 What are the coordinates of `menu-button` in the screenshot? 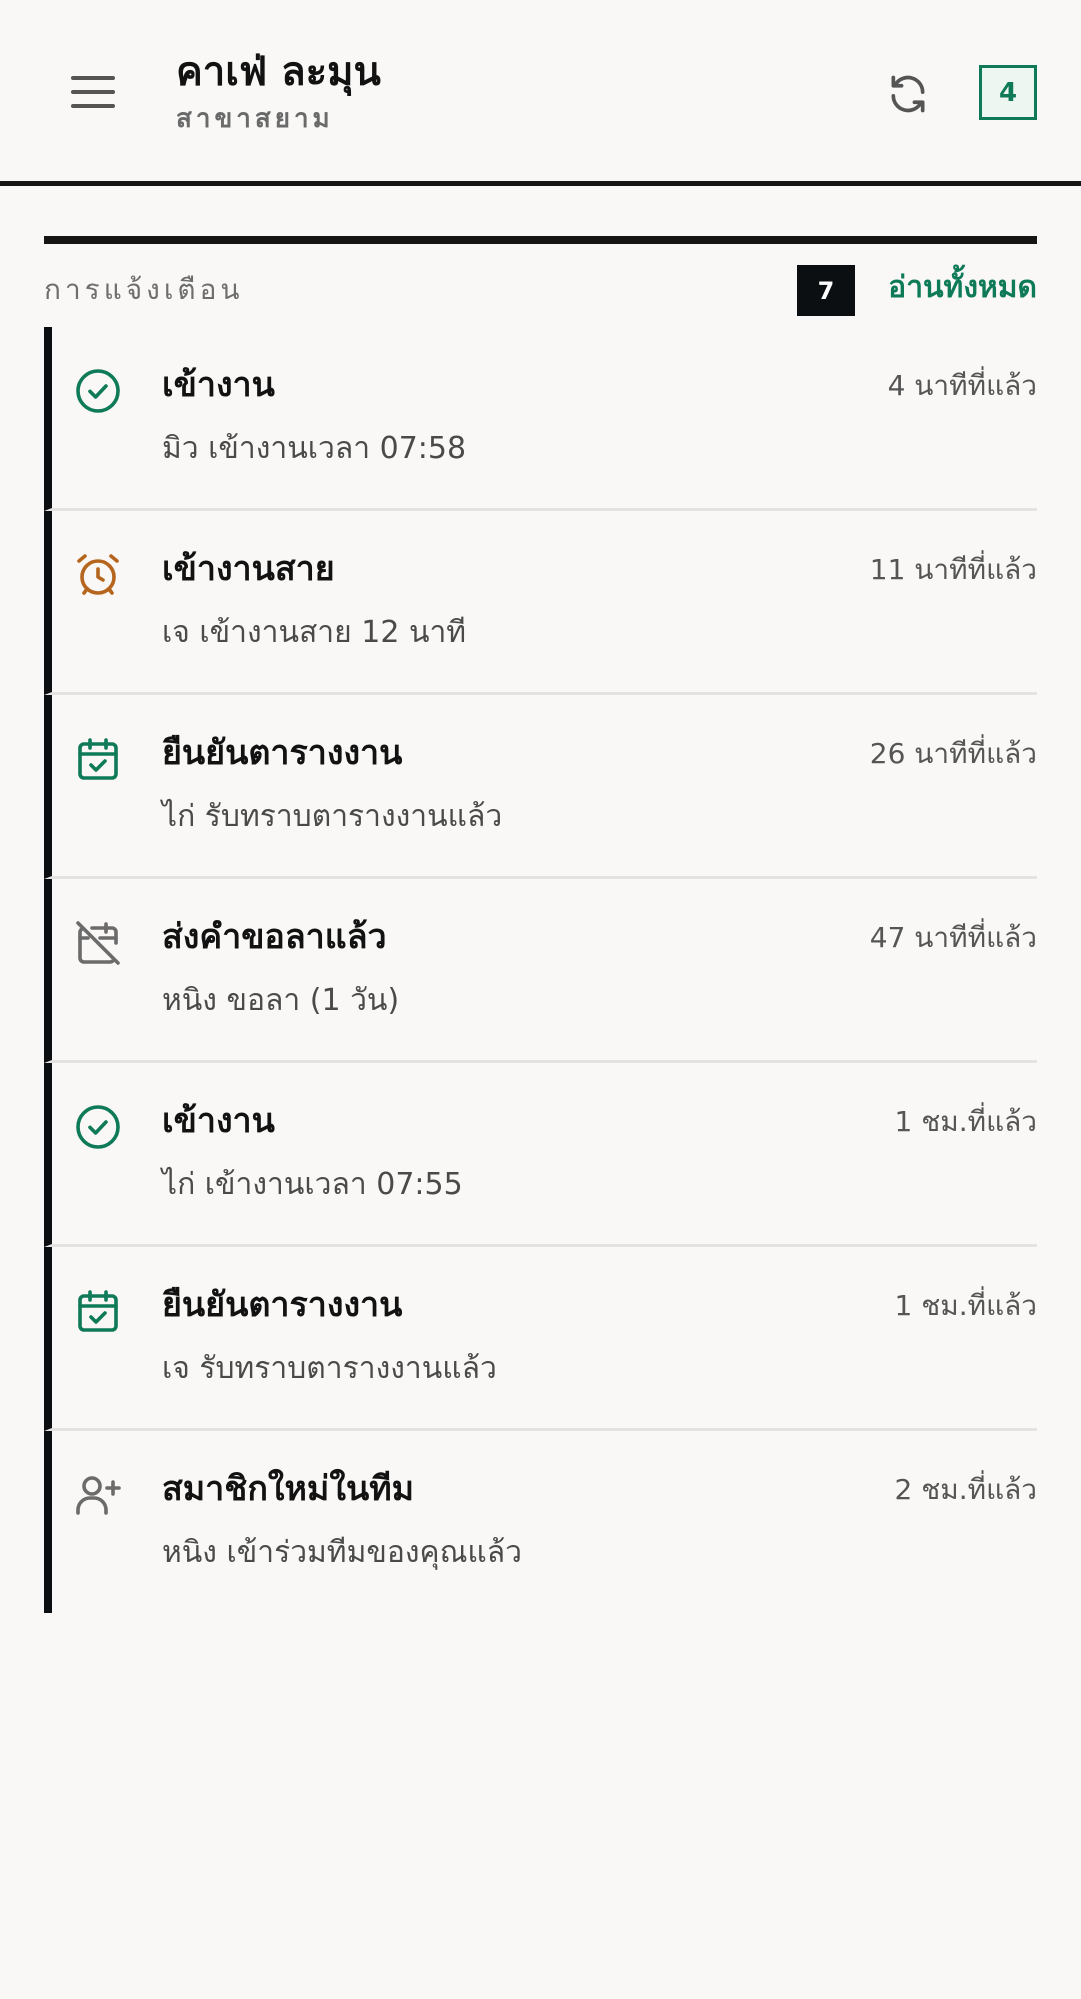 It's located at (93, 92).